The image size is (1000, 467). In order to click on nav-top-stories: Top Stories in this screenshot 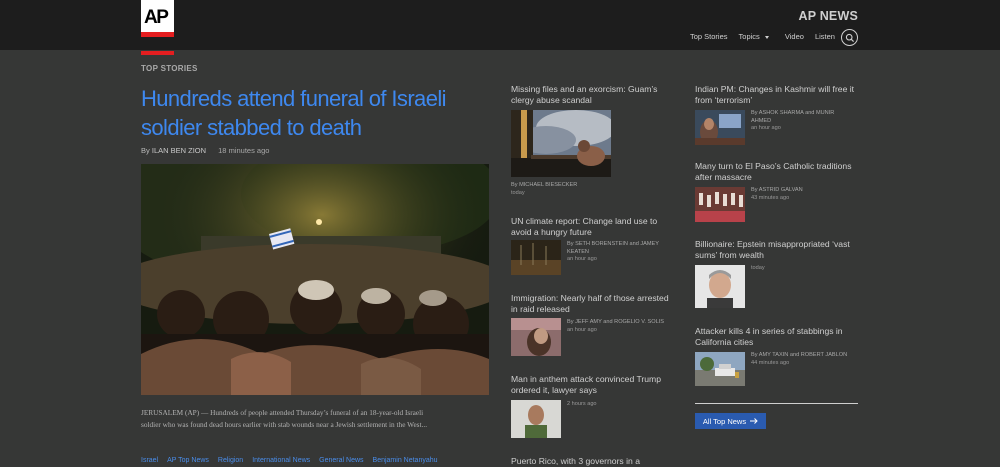, I will do `click(709, 36)`.